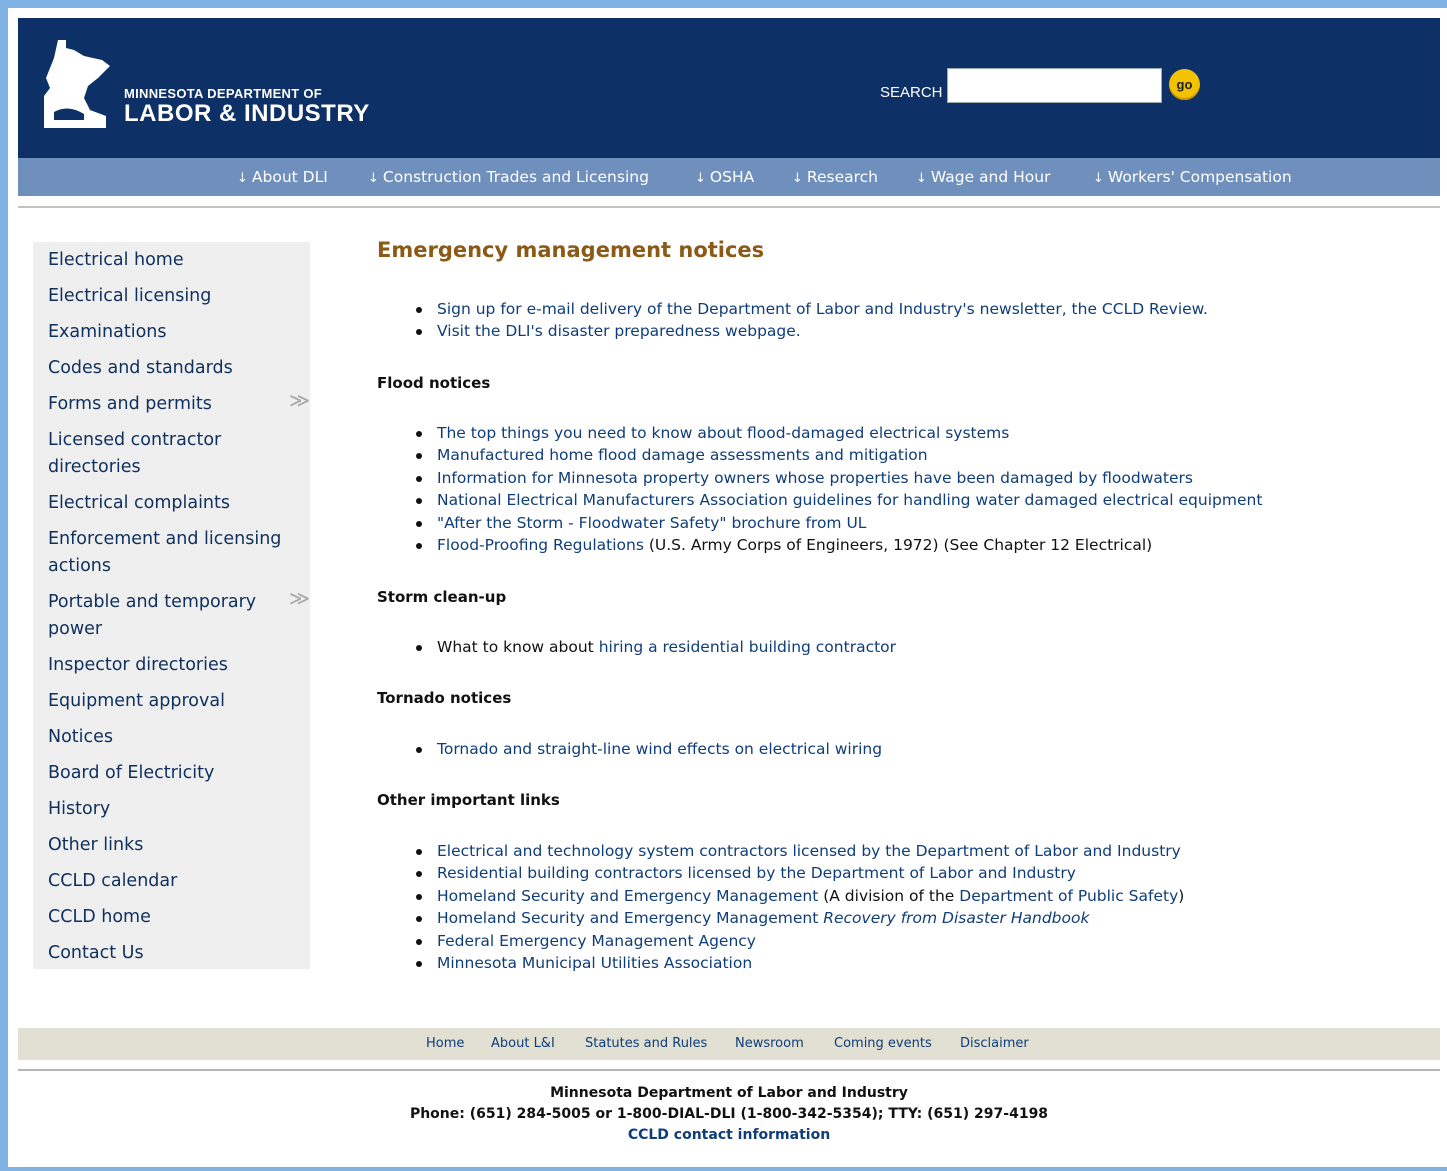 The height and width of the screenshot is (1171, 1447). Describe the element at coordinates (729, 1070) in the screenshot. I see `footer-divider` at that location.